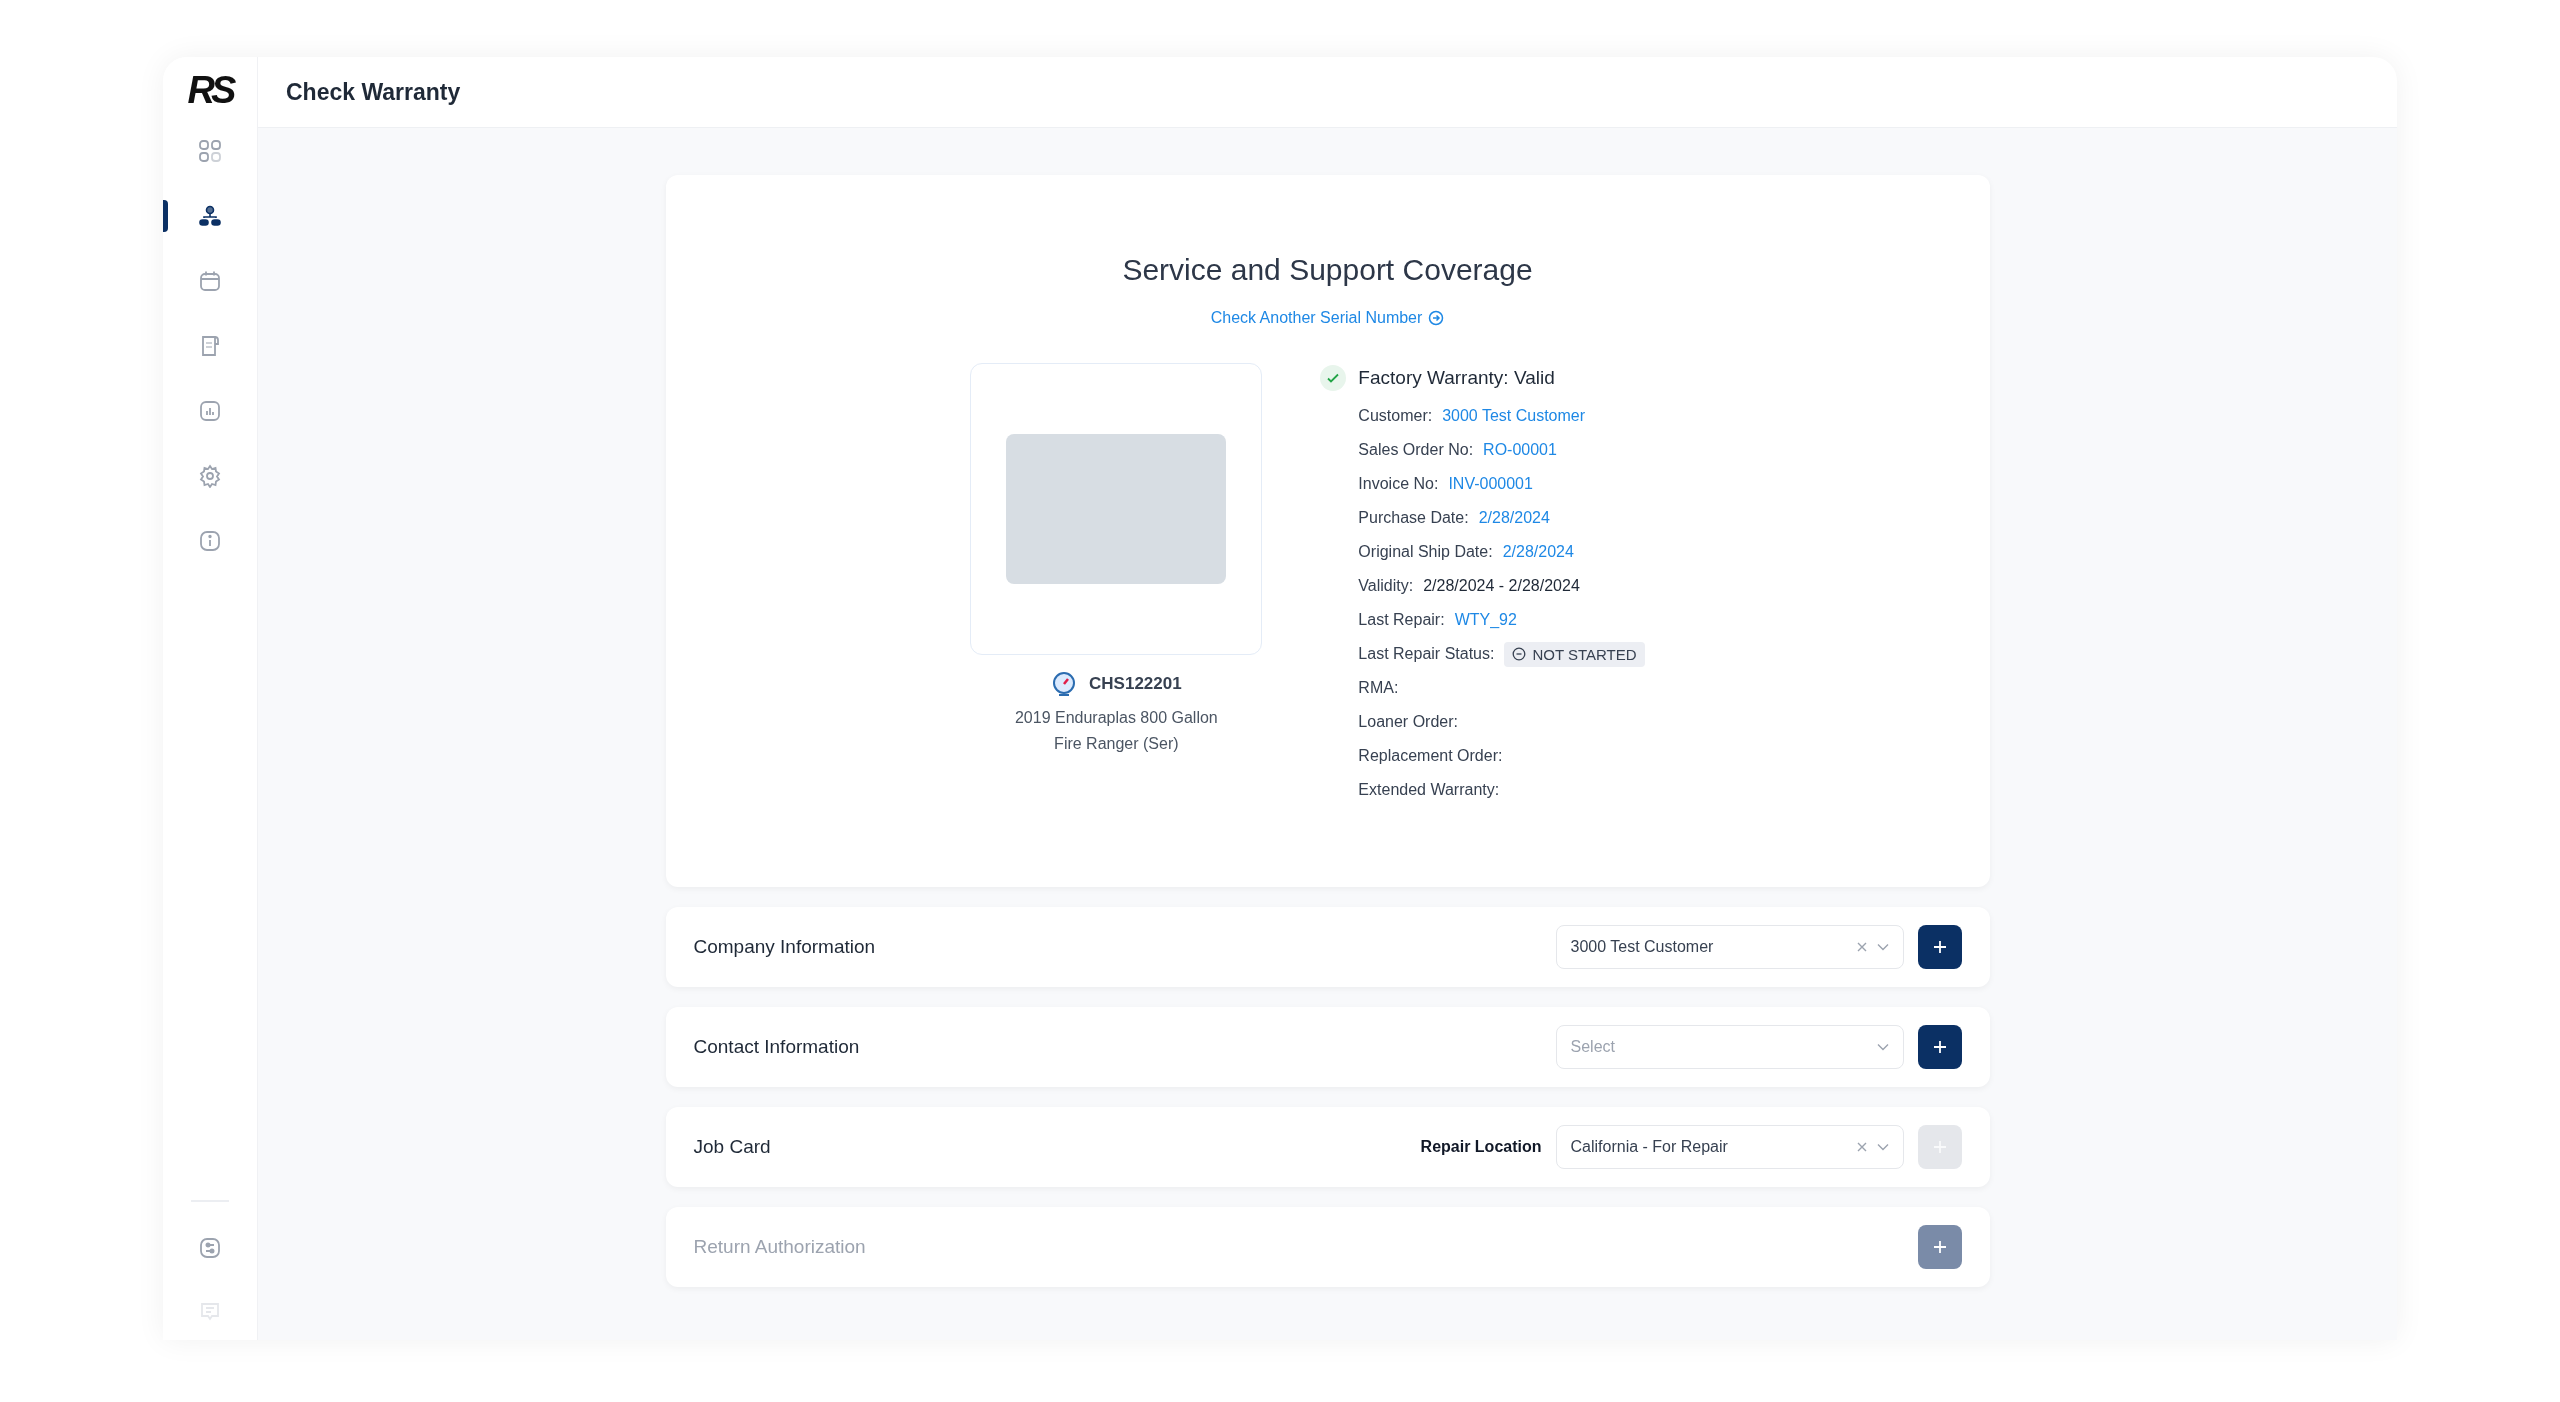  What do you see at coordinates (1378, 688) in the screenshot?
I see `detail-label: RMA:` at bounding box center [1378, 688].